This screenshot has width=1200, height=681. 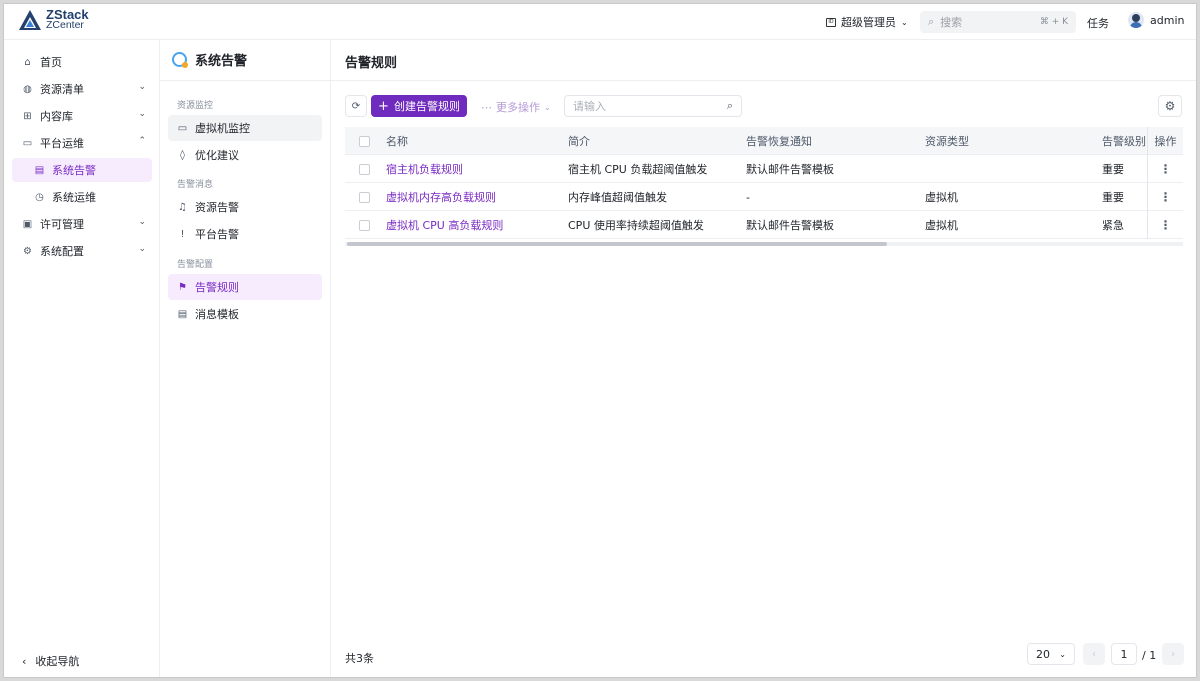 I want to click on more-label: 更多操作, so click(x=518, y=107).